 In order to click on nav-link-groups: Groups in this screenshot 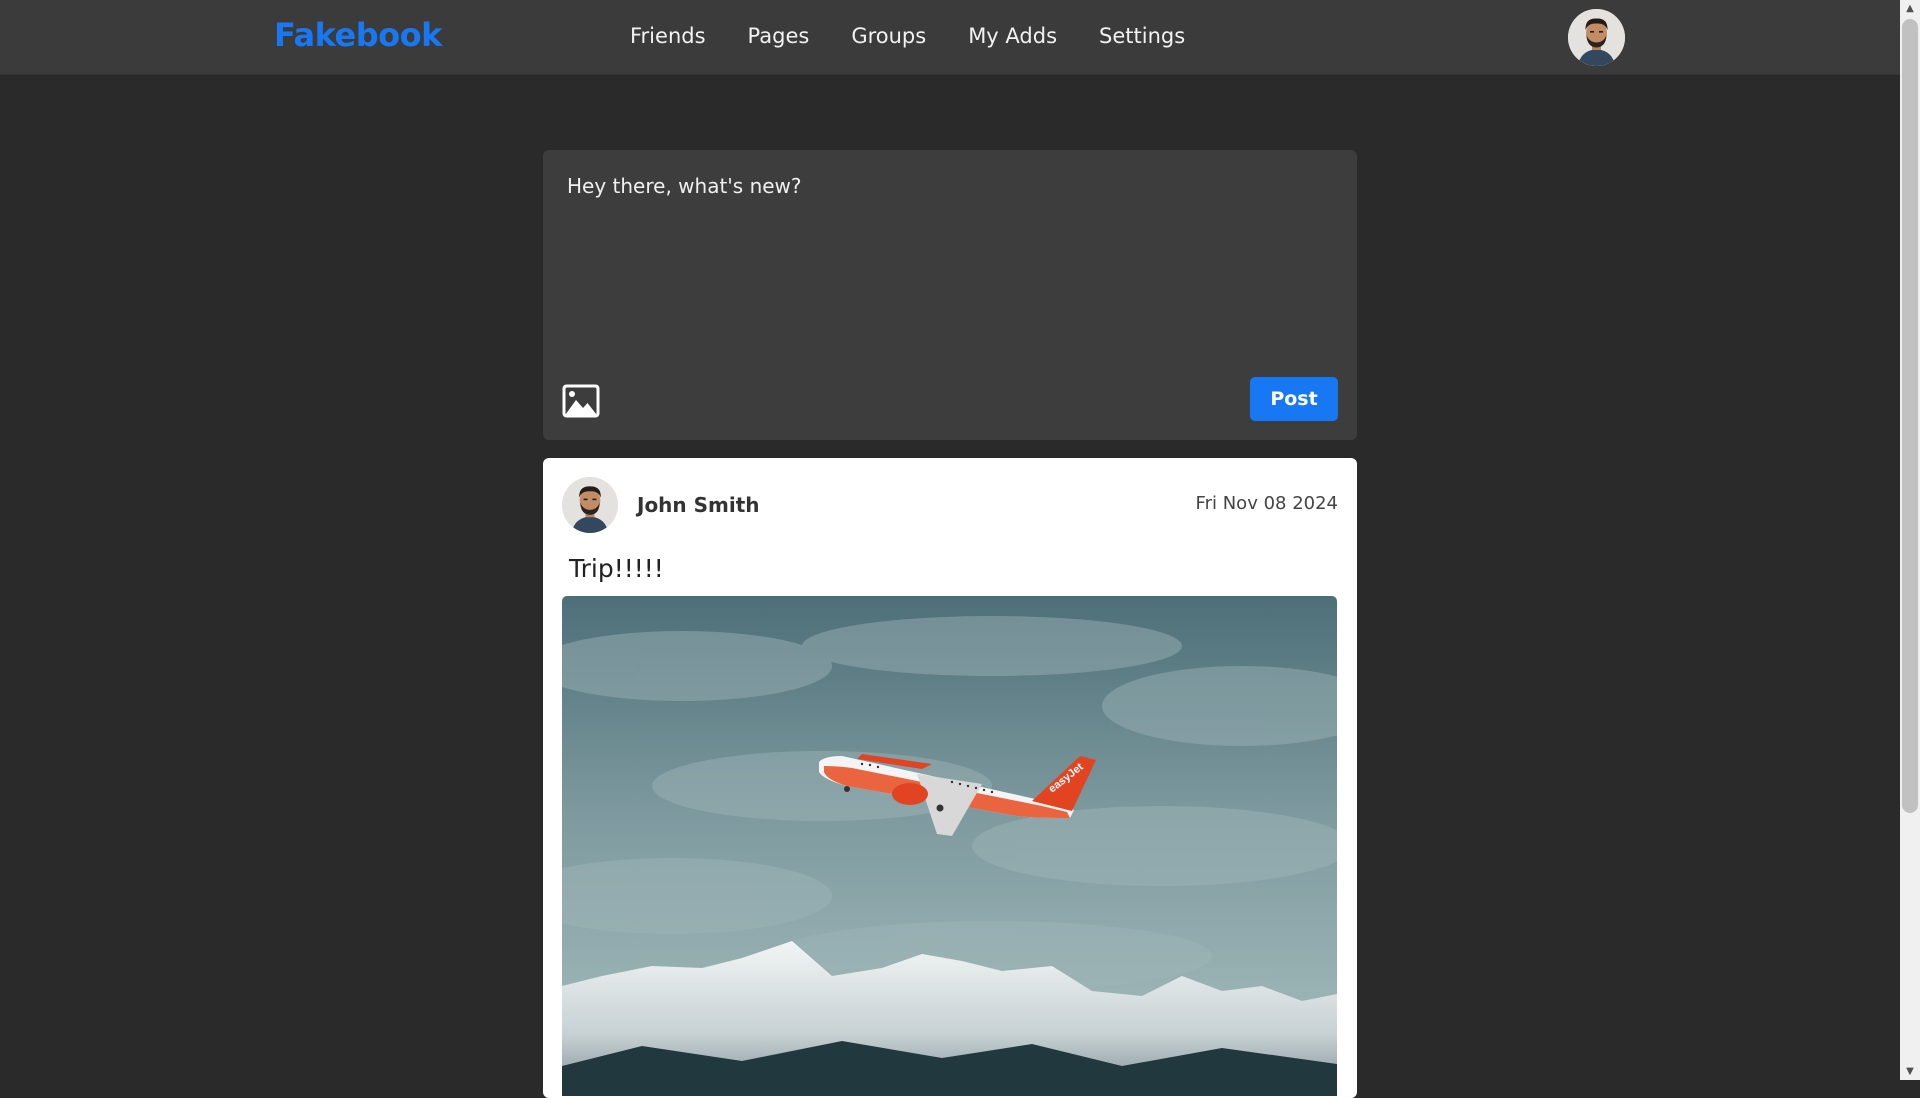, I will do `click(888, 36)`.